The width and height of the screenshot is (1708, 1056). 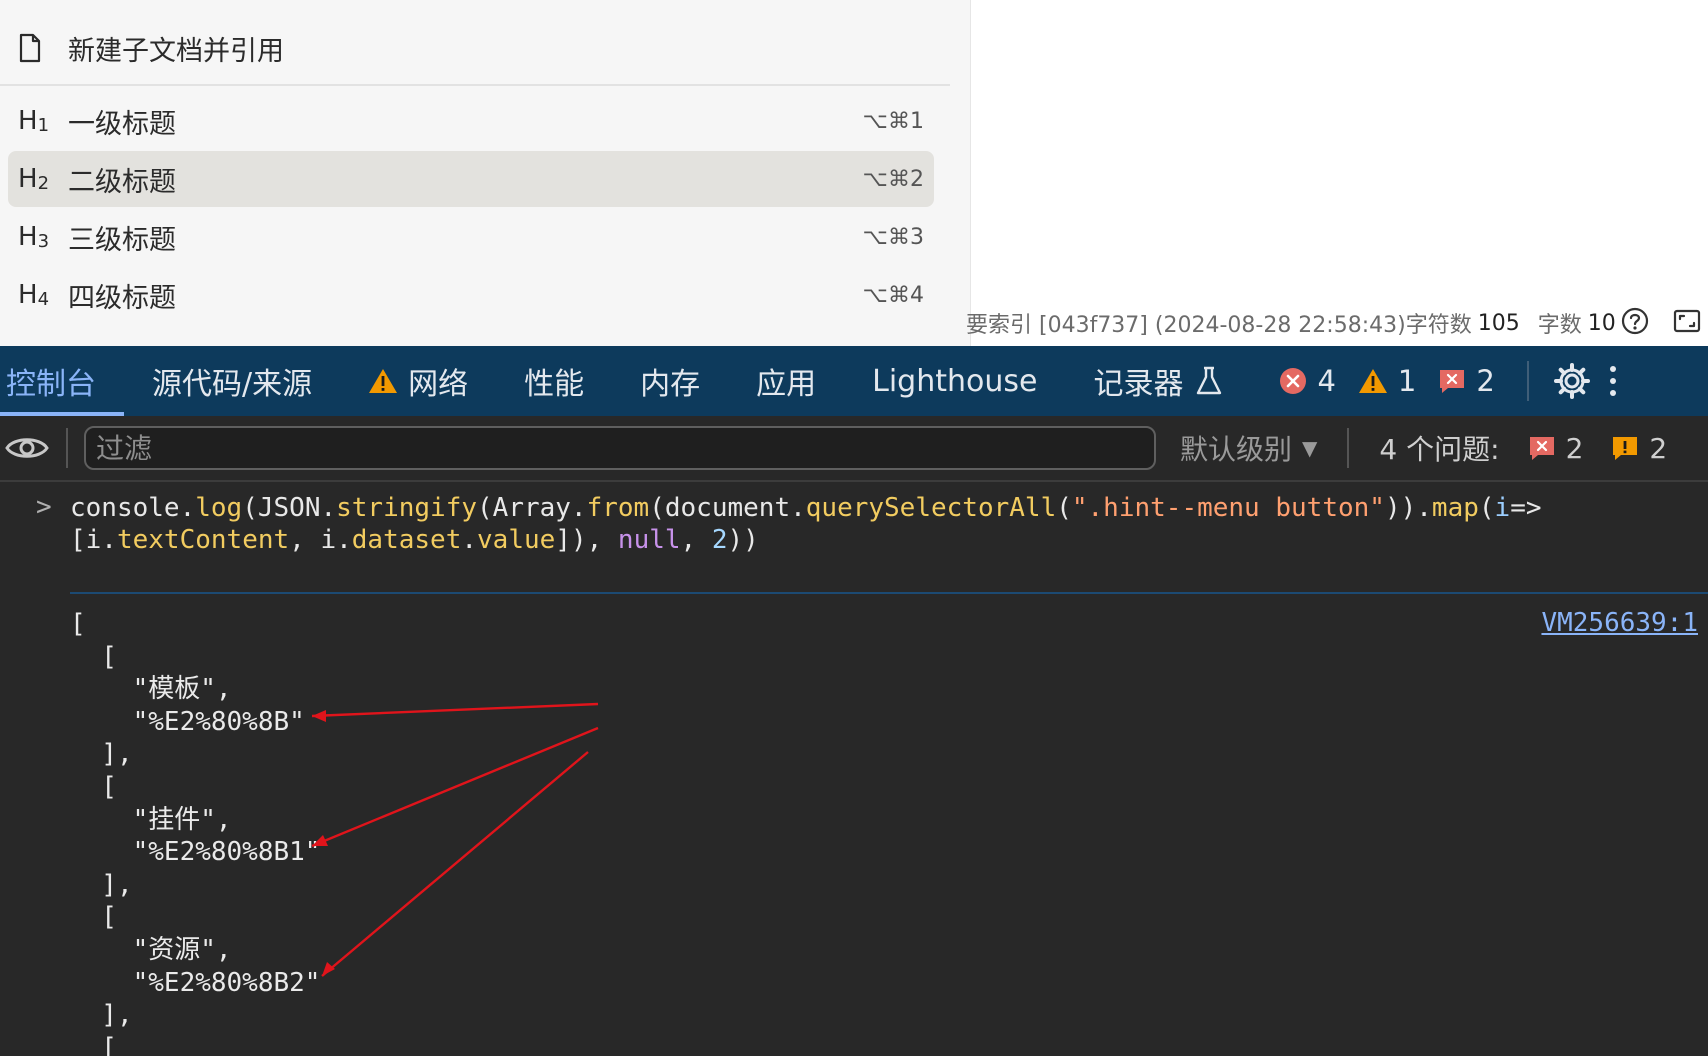 I want to click on code-token: dataset, so click(x=406, y=540).